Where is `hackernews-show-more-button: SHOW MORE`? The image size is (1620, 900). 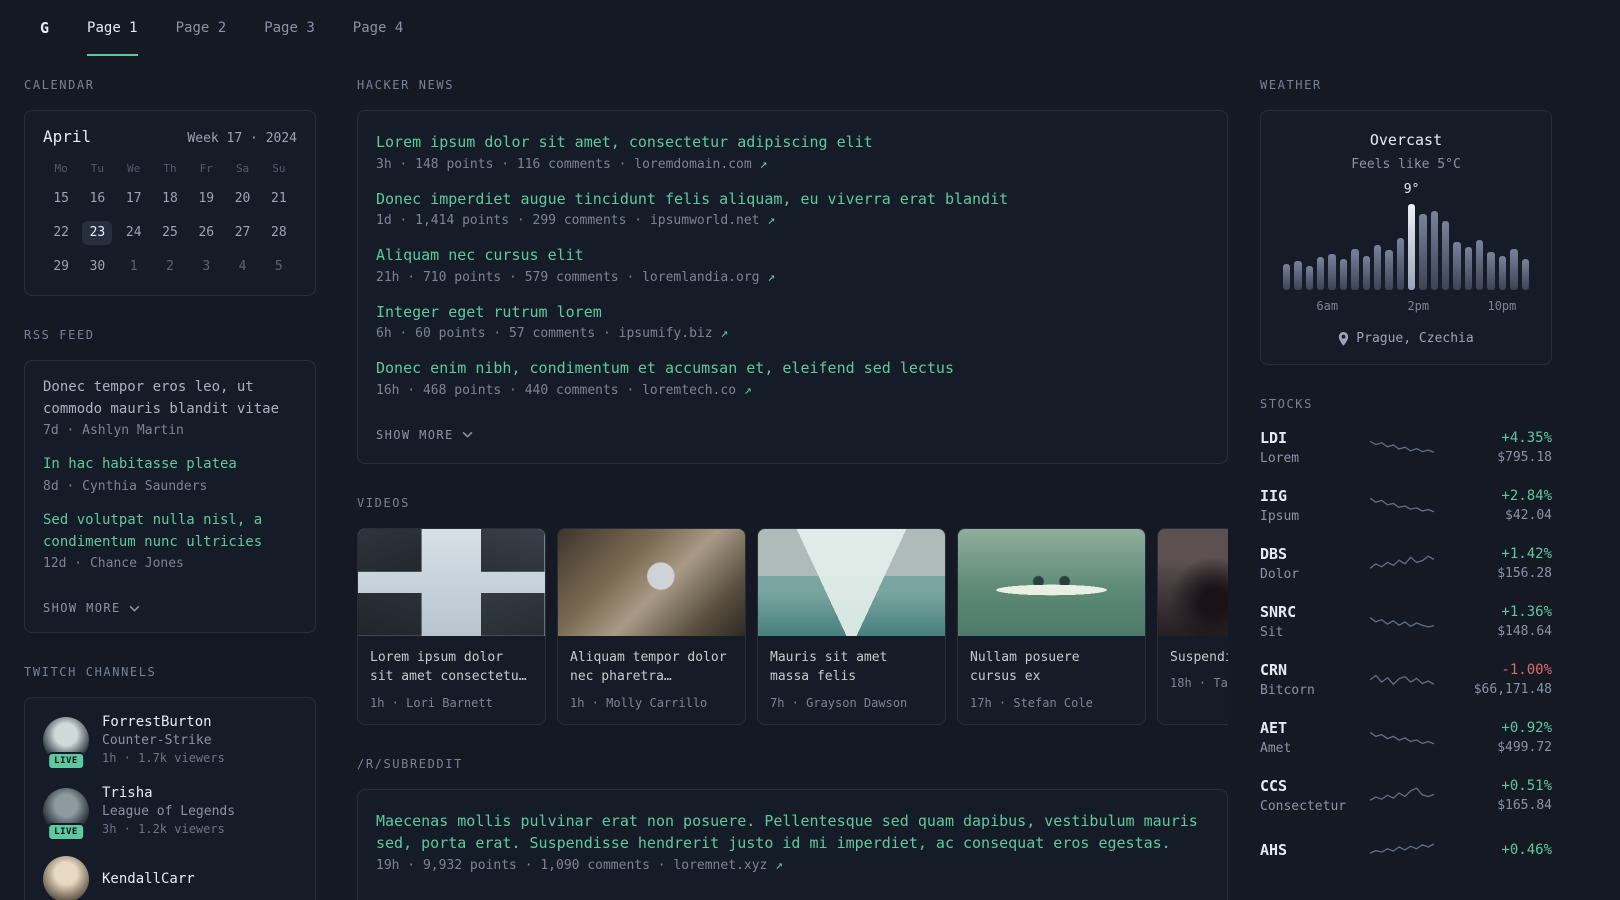 hackernews-show-more-button: SHOW MORE is located at coordinates (424, 435).